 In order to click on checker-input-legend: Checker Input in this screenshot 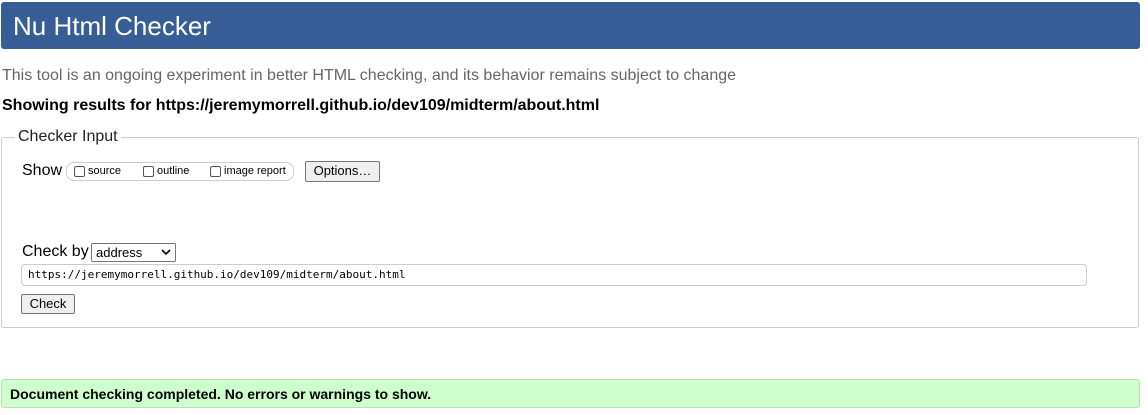, I will do `click(68, 137)`.